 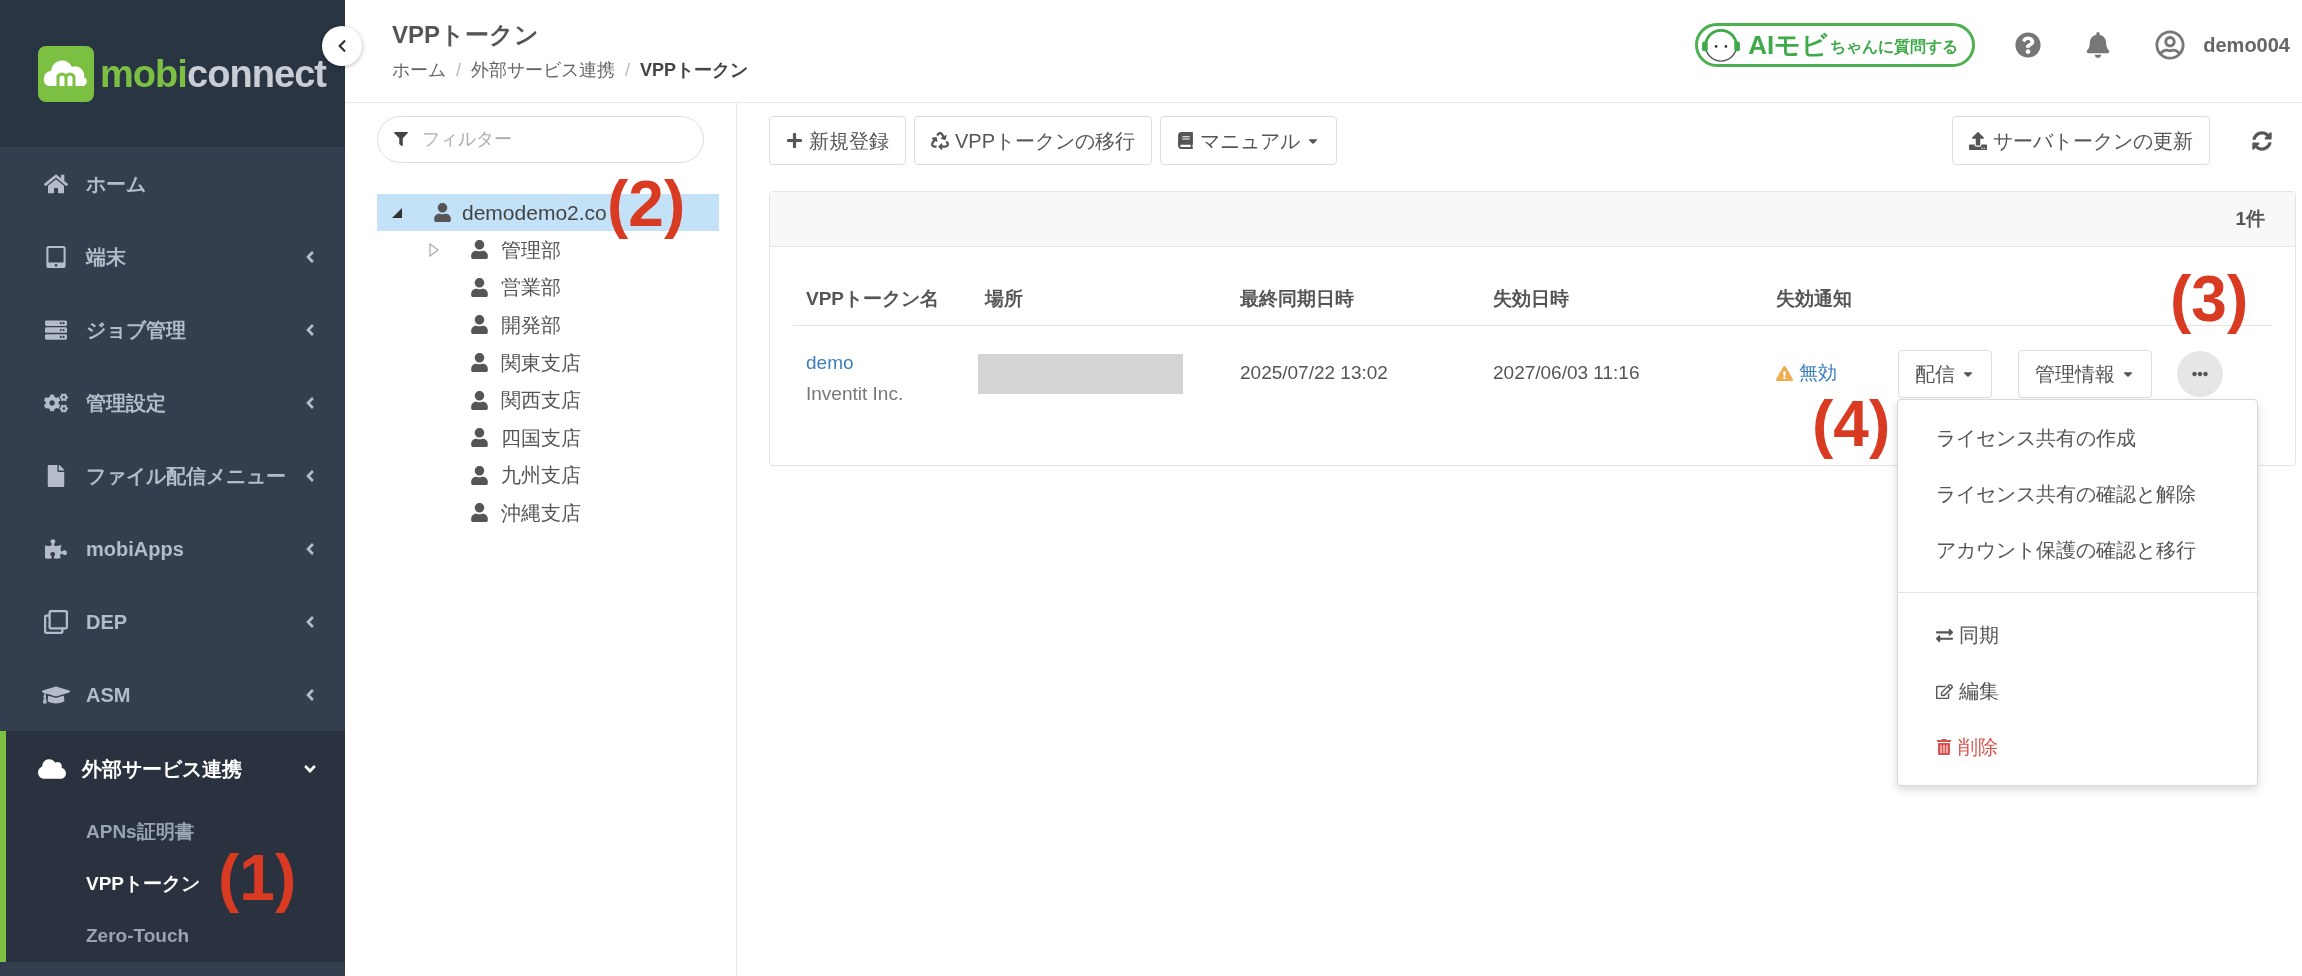 I want to click on page-title: VPPトークン, so click(x=466, y=35).